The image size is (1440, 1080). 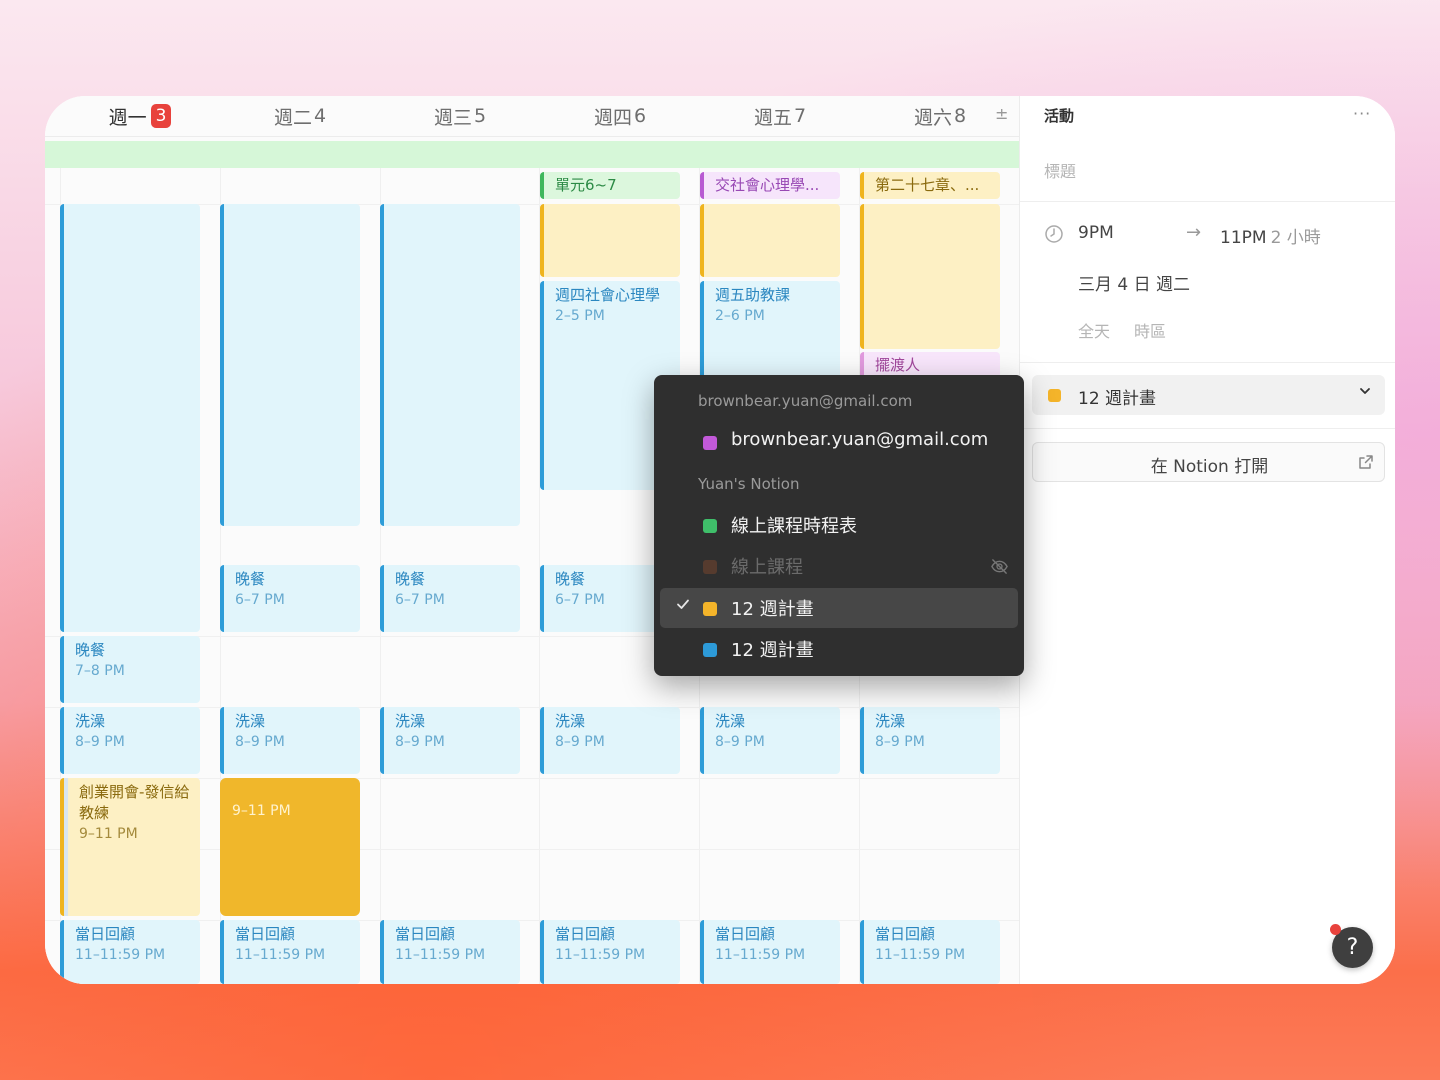 What do you see at coordinates (620, 116) in the screenshot?
I see `day-header-thu: 週四 6` at bounding box center [620, 116].